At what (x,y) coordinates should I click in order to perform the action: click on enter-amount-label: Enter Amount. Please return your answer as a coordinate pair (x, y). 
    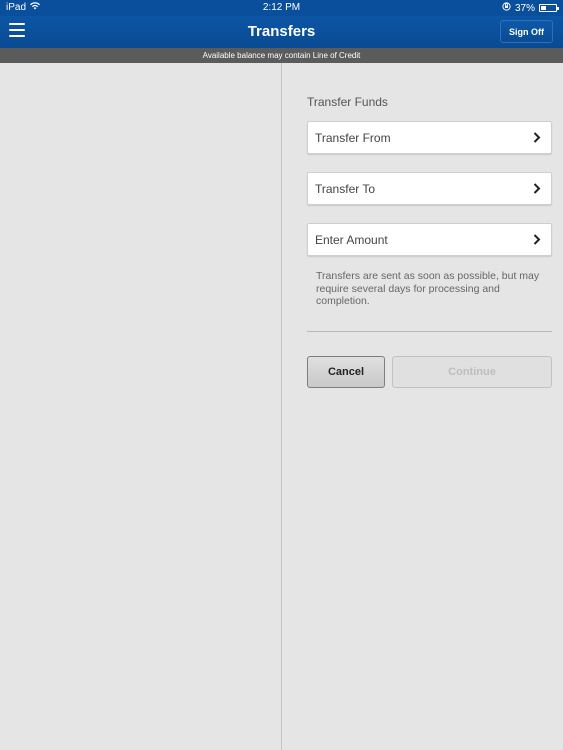
    Looking at the image, I should click on (351, 239).